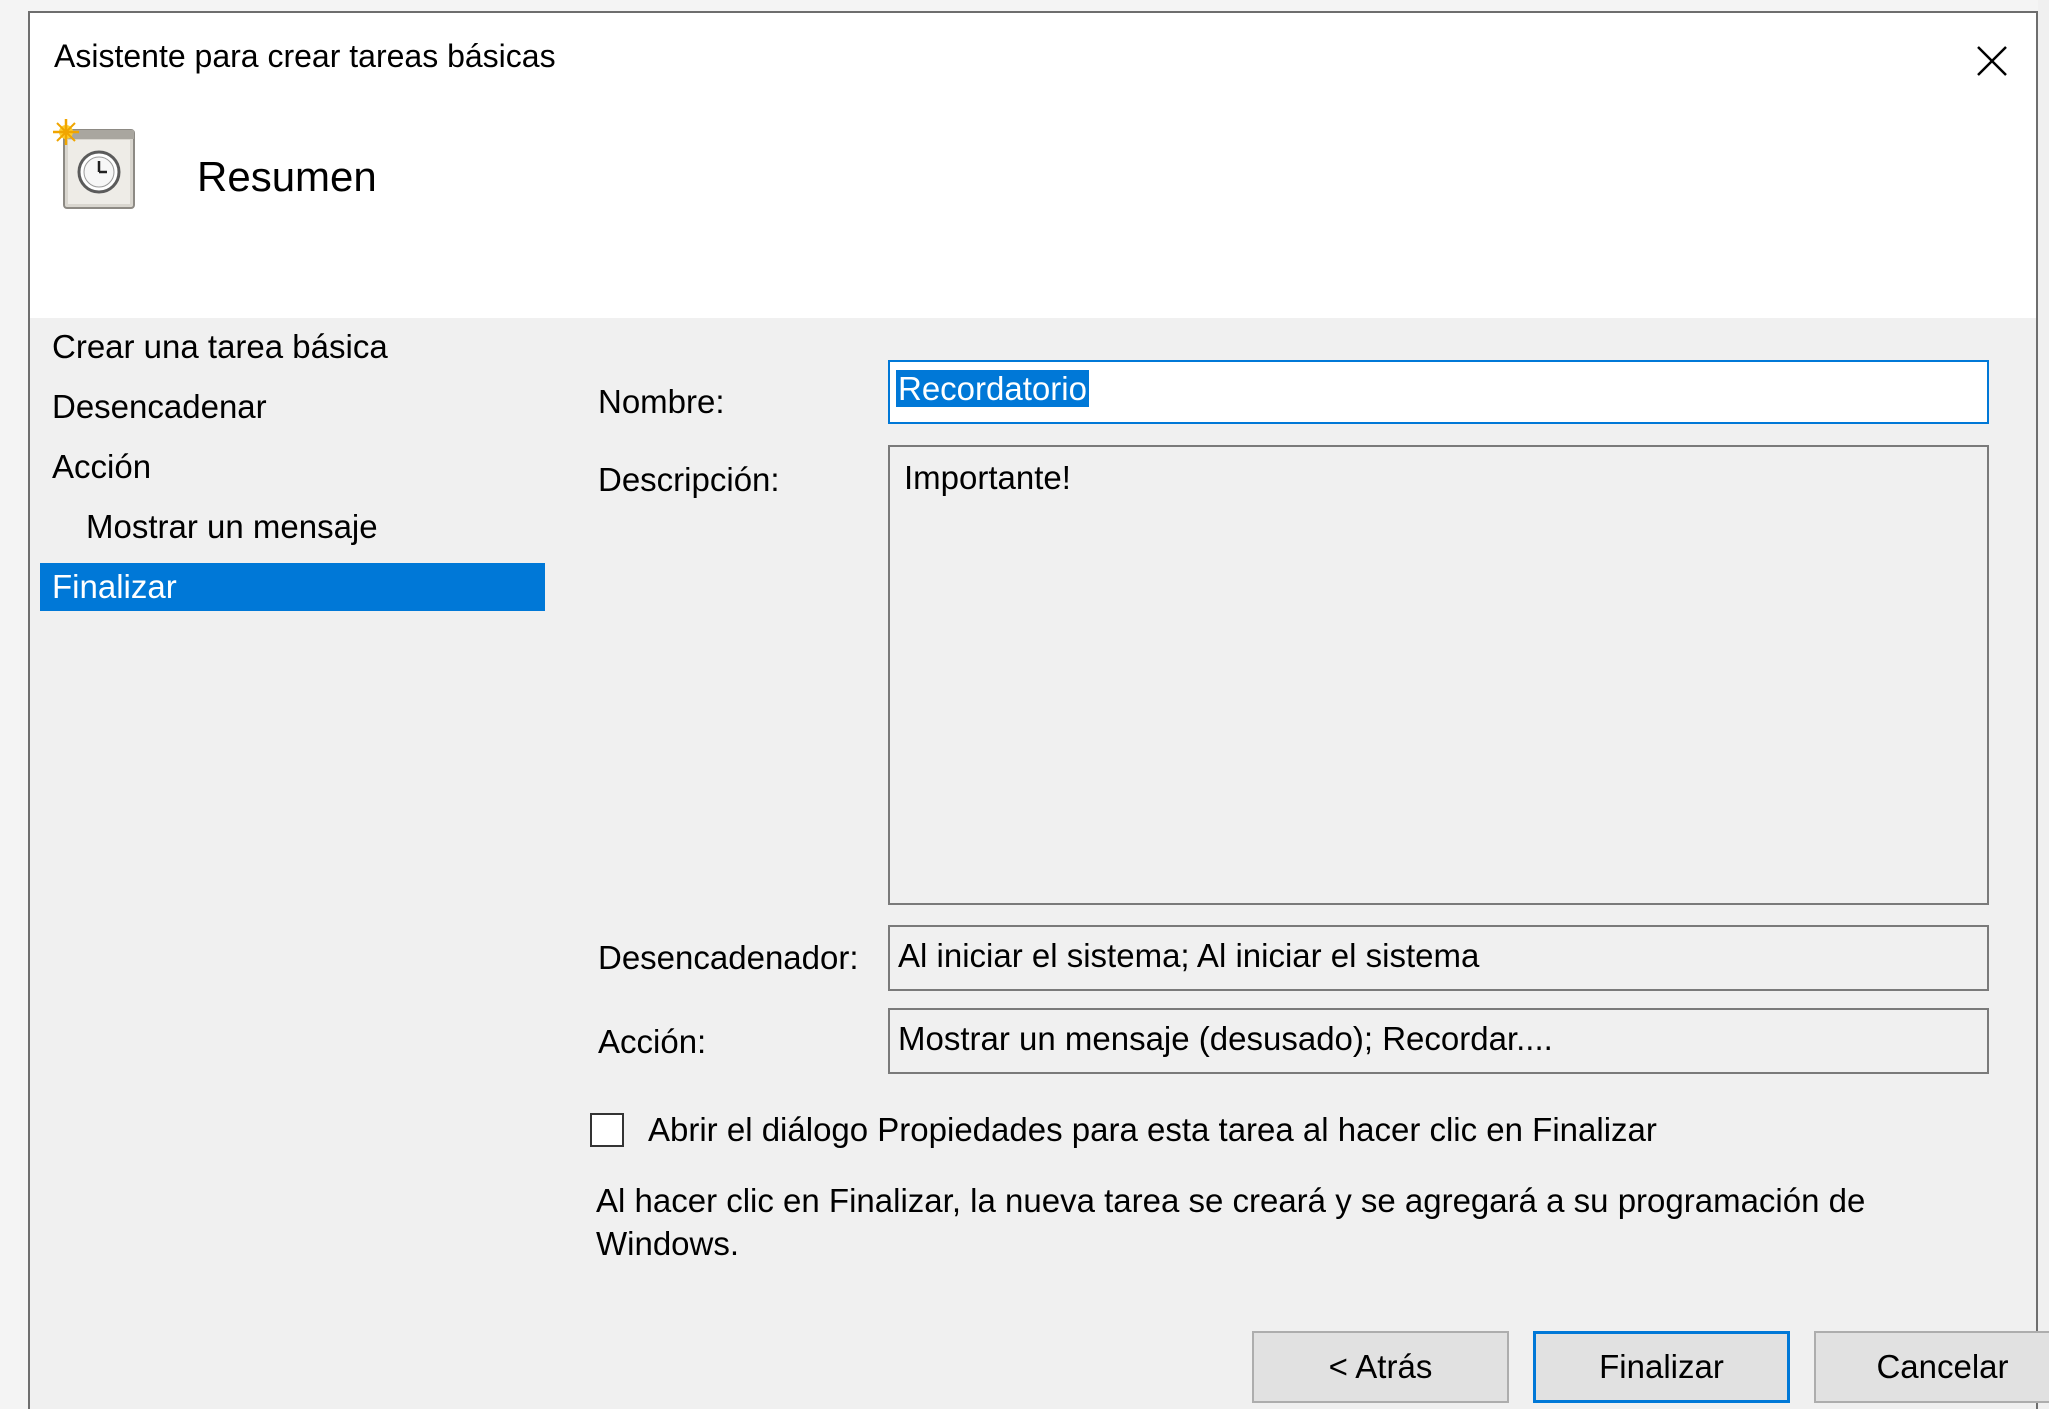 This screenshot has height=1409, width=2049. What do you see at coordinates (1931, 1367) in the screenshot?
I see `cancel-button: Cancelar` at bounding box center [1931, 1367].